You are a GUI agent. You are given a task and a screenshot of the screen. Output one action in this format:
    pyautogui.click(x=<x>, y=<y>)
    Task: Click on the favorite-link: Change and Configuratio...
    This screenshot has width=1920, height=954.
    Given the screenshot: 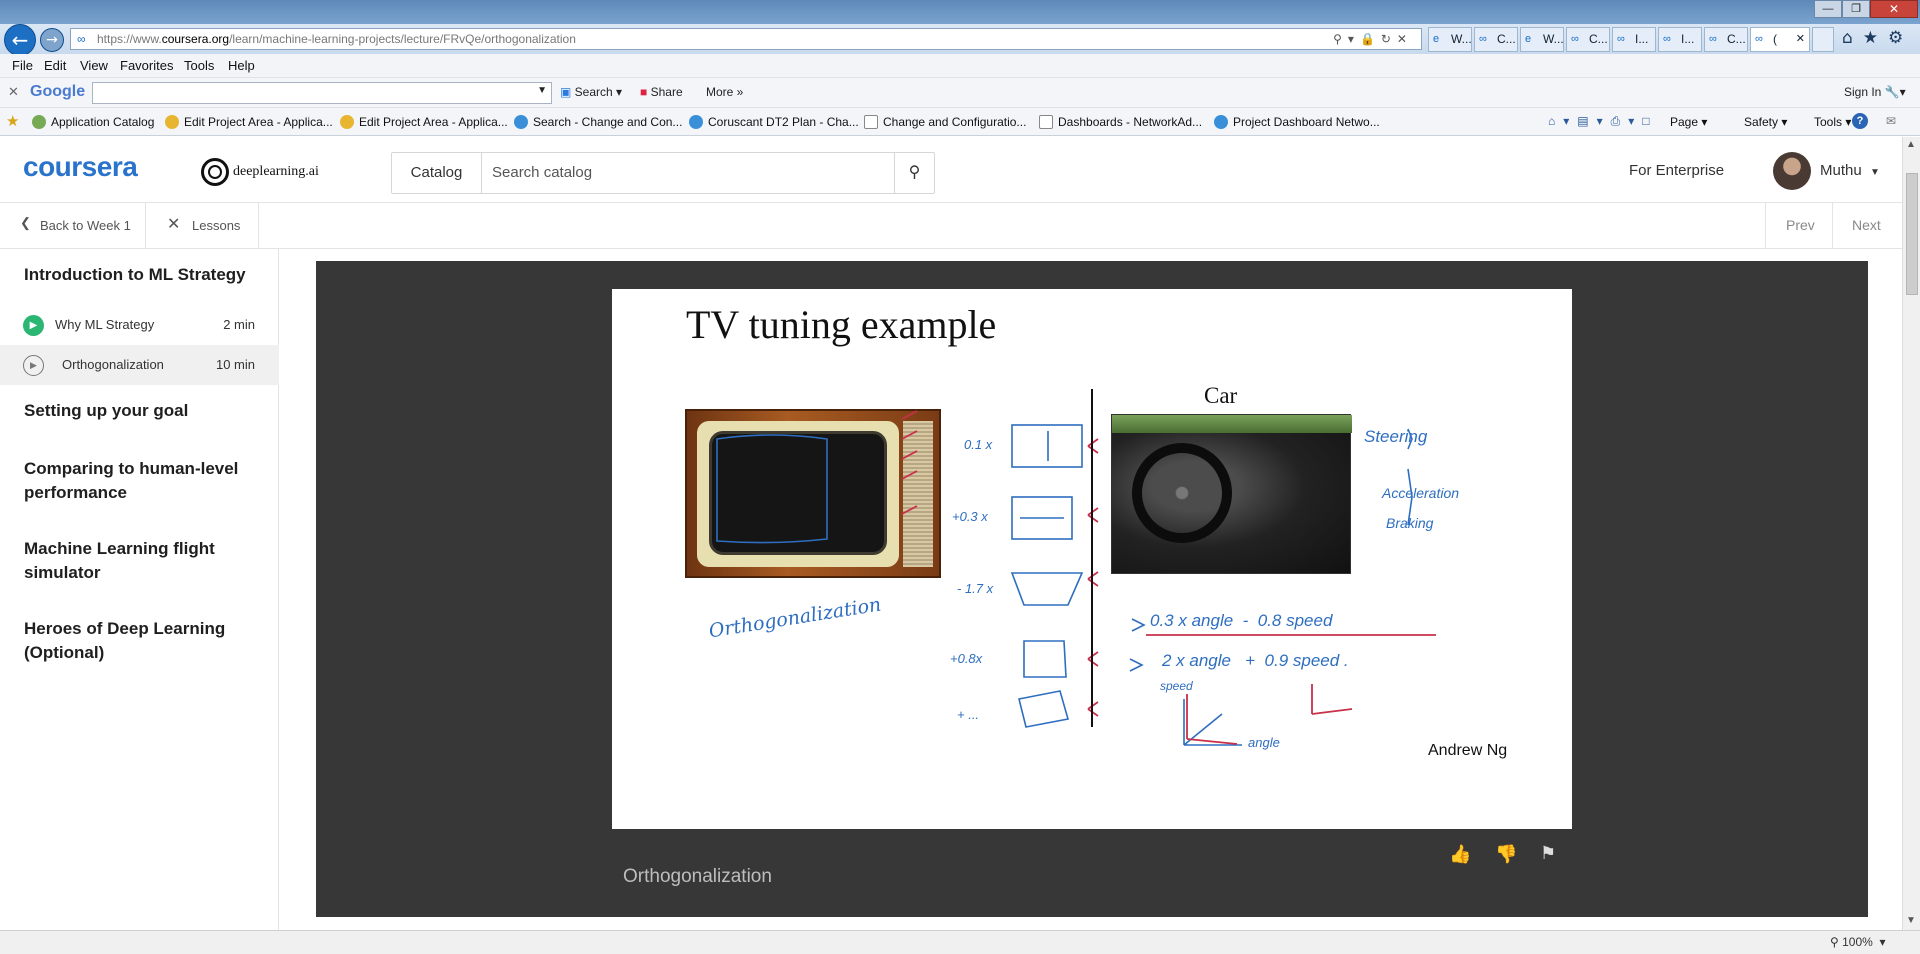 What is the action you would take?
    pyautogui.click(x=945, y=122)
    